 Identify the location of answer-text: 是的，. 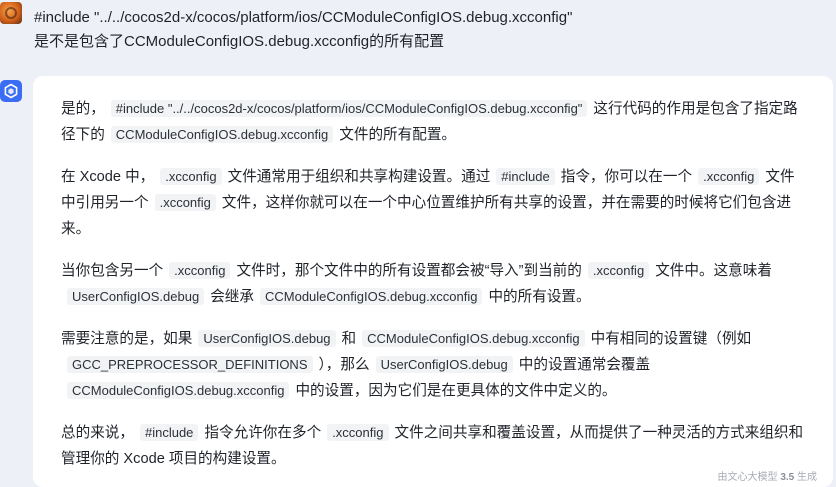
(83, 109).